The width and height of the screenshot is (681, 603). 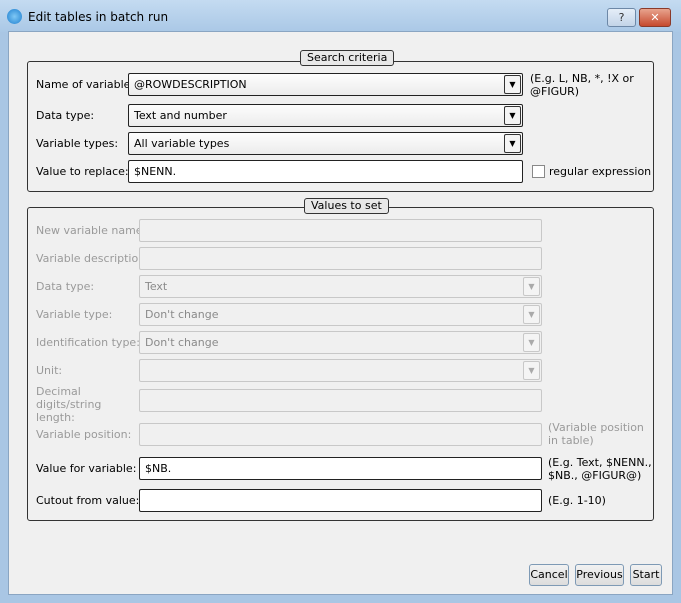 What do you see at coordinates (582, 85) in the screenshot?
I see `name-of-variable-hint: (E.g. L, NB, *, !X or @FIGUR)` at bounding box center [582, 85].